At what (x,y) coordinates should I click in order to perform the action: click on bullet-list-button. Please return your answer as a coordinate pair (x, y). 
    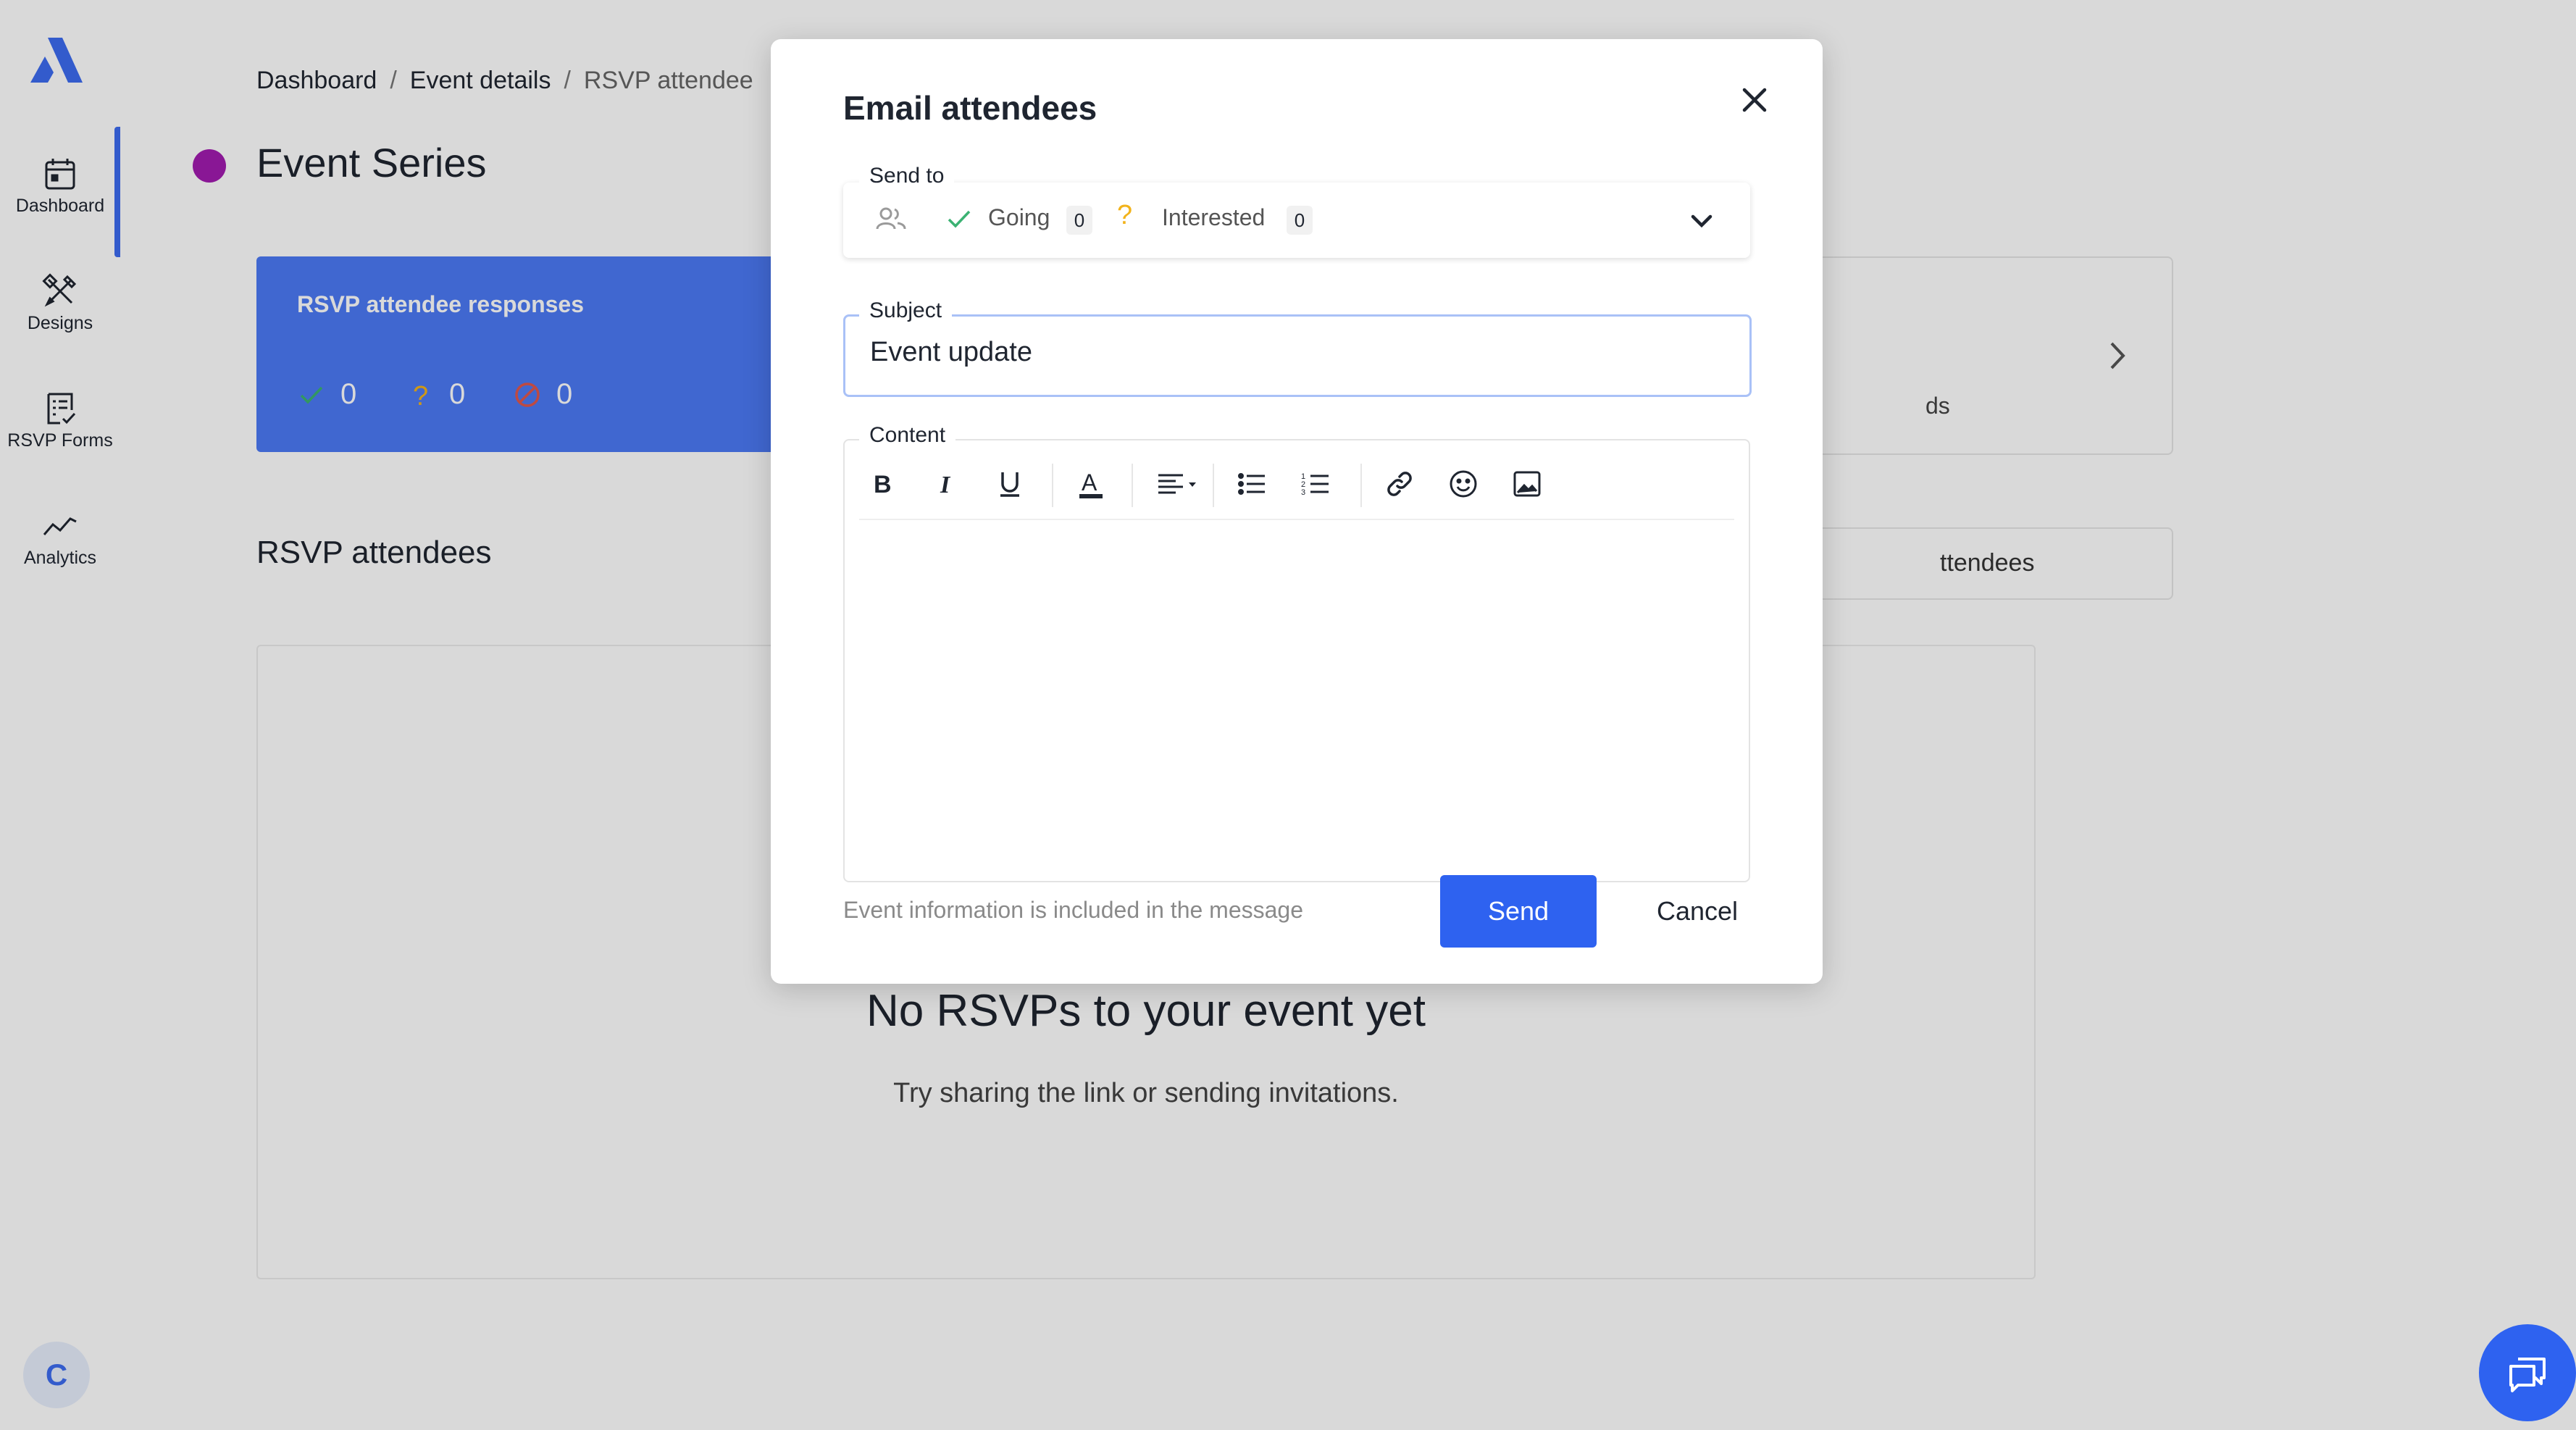
    Looking at the image, I should click on (1251, 484).